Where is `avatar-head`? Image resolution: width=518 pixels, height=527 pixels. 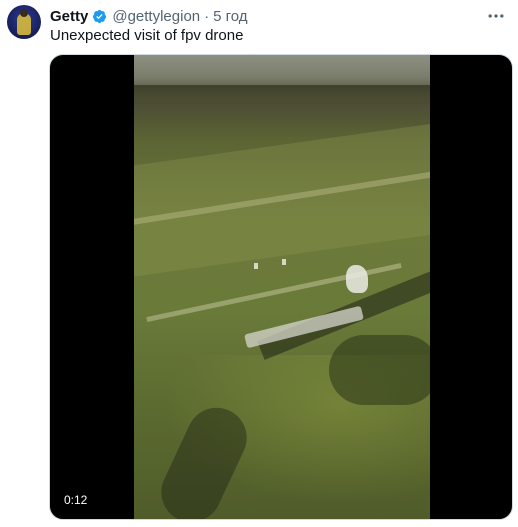
avatar-head is located at coordinates (24, 13).